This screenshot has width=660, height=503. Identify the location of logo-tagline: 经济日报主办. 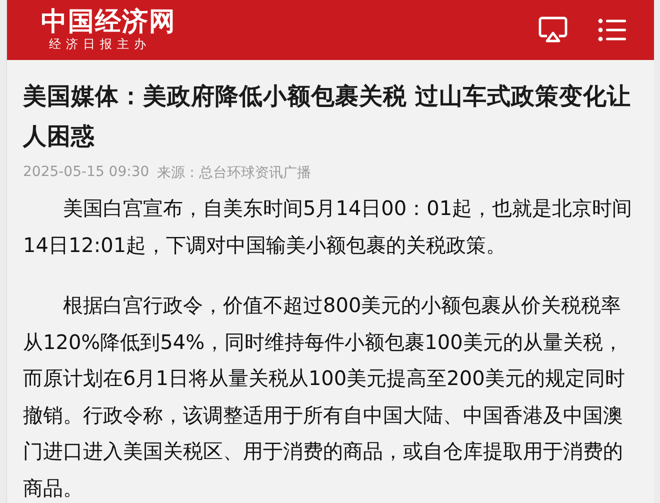
(100, 44).